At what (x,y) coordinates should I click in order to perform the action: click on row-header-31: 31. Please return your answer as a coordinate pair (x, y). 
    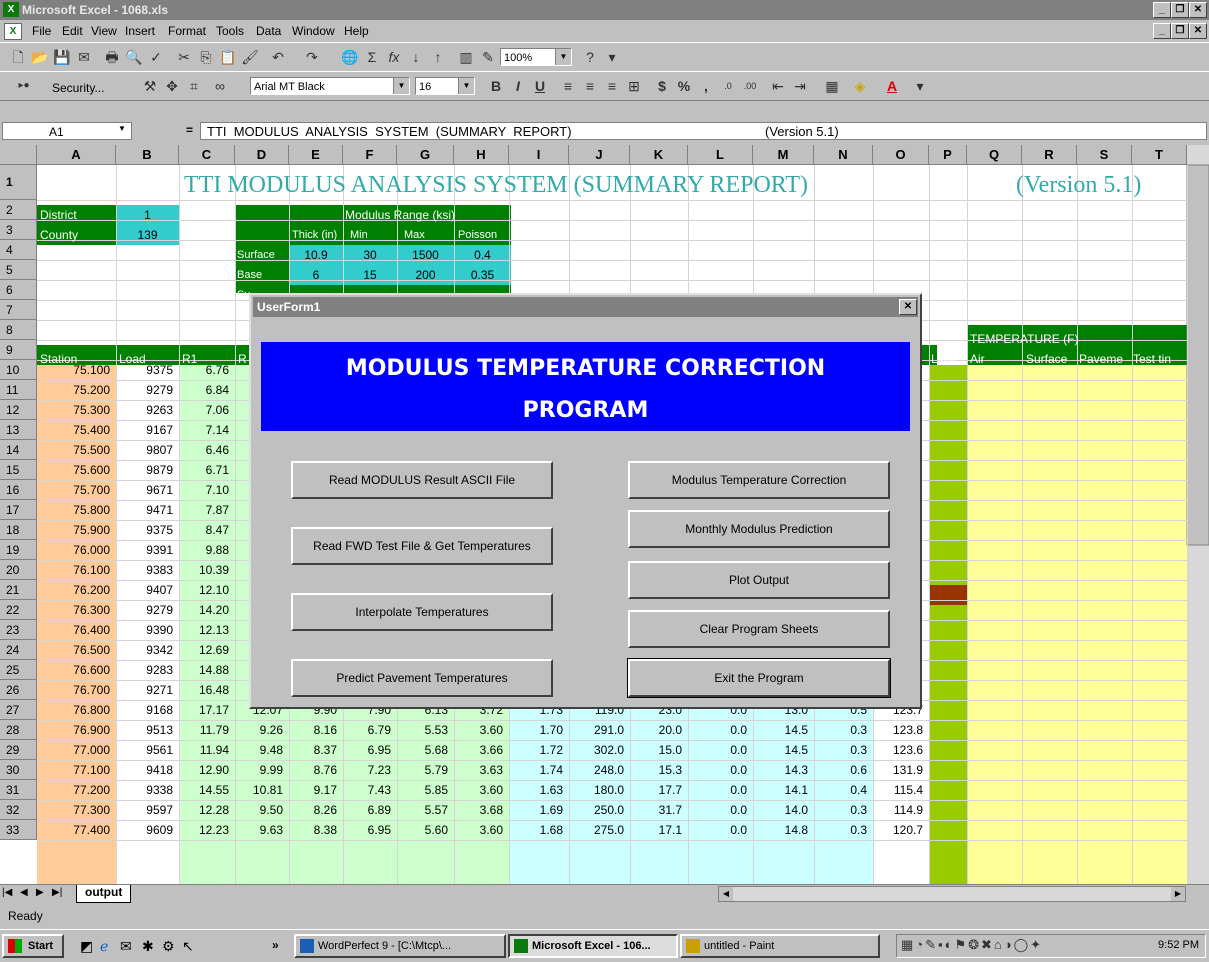
    Looking at the image, I should click on (18, 790).